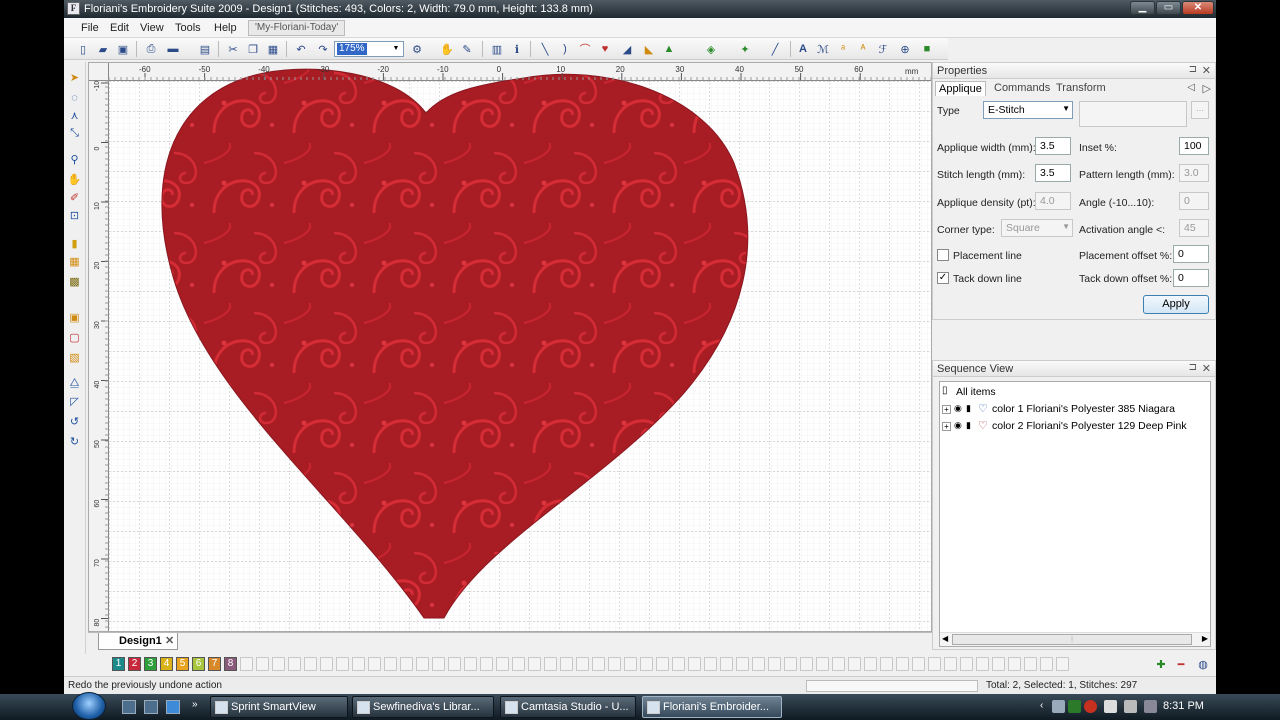  Describe the element at coordinates (1191, 87) in the screenshot. I see `chevron-left-icon: ◁` at that location.